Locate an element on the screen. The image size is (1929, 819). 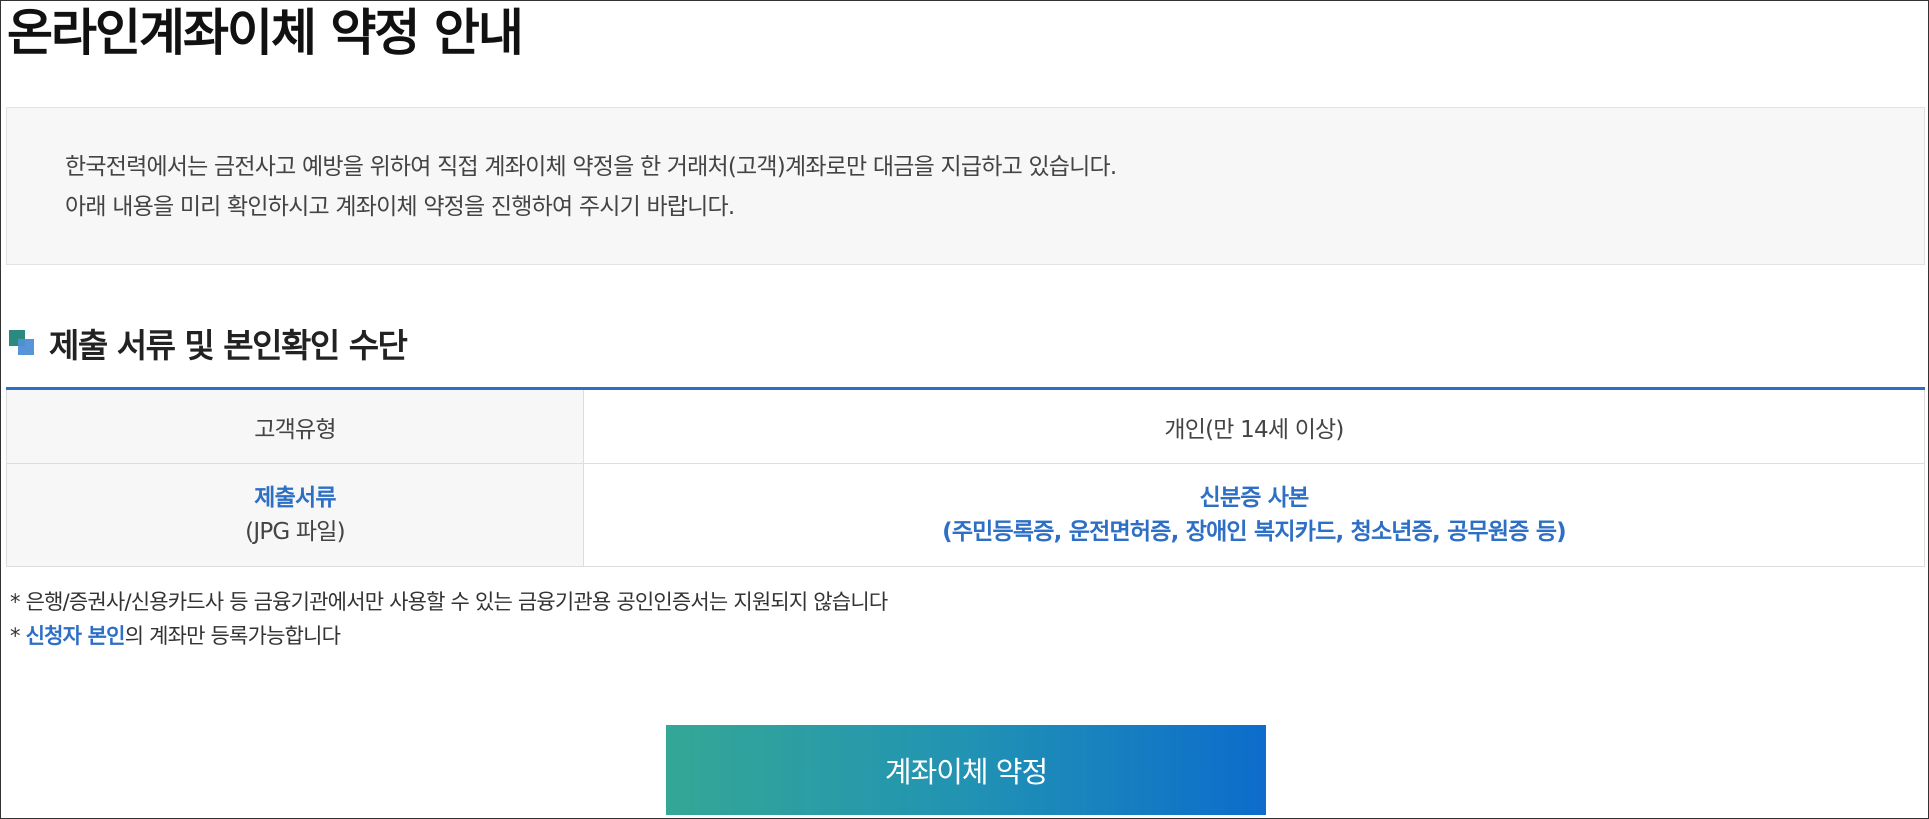
customer-type-value: 개인(만 14세 이상) is located at coordinates (1254, 426).